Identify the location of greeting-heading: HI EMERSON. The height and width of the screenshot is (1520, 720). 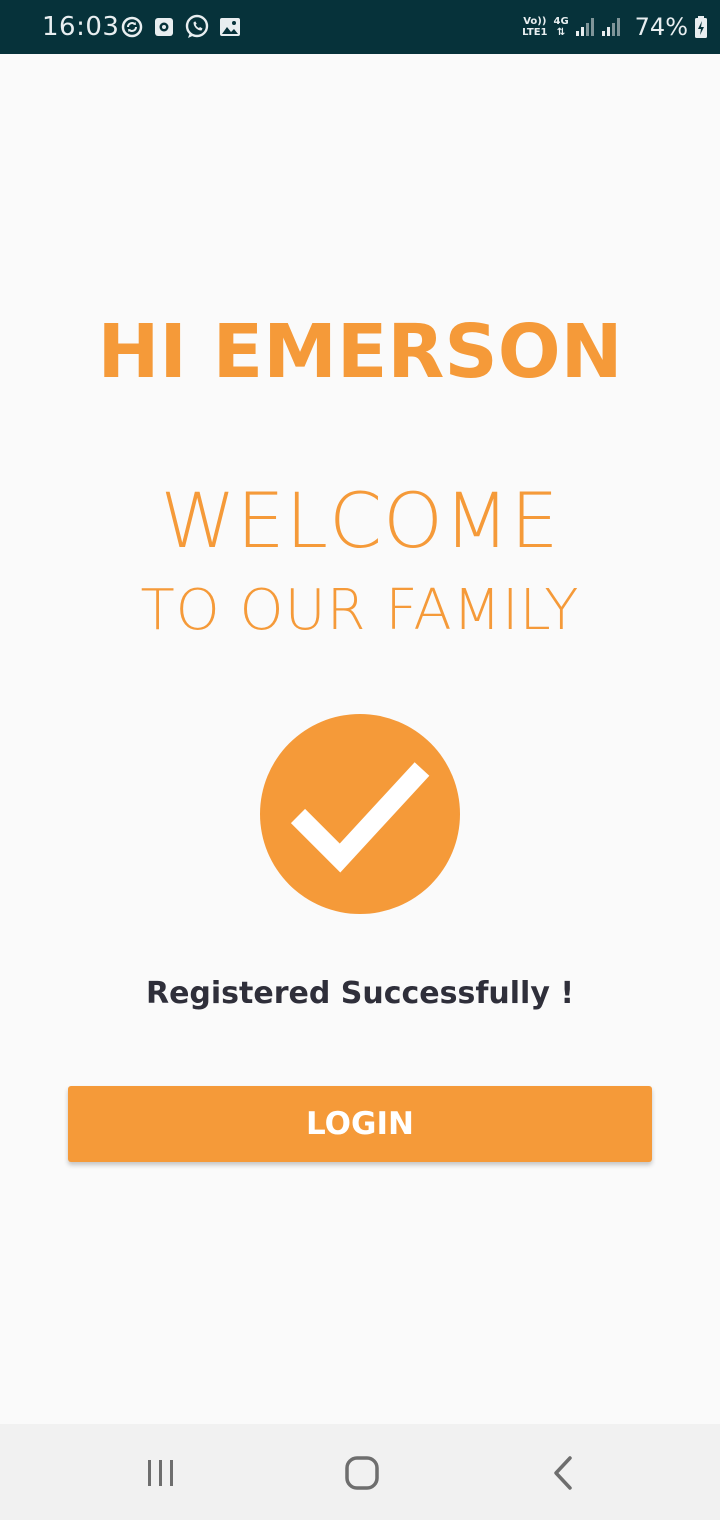
(360, 352).